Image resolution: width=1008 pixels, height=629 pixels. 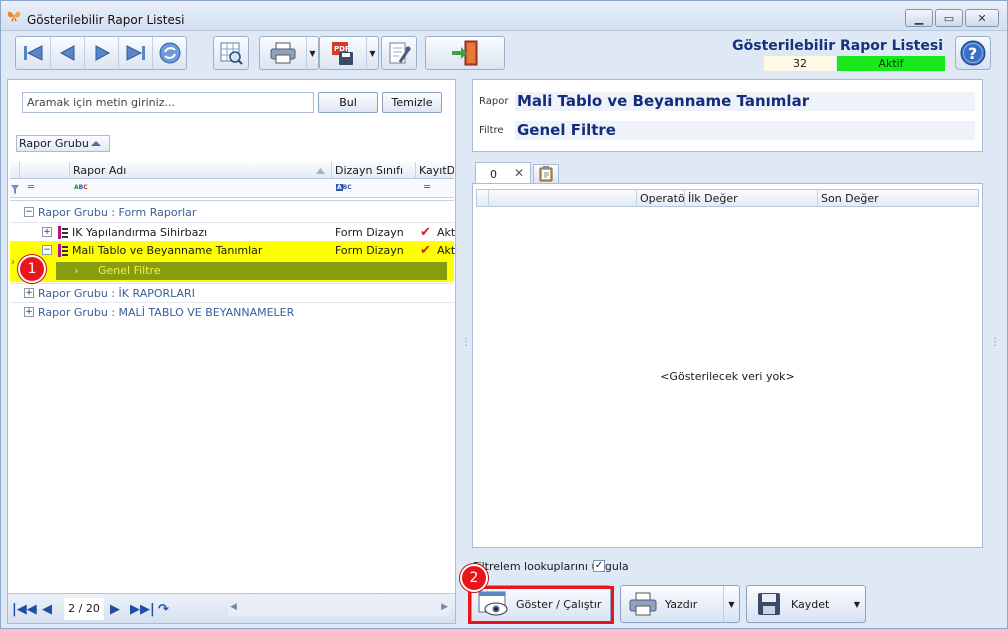 I want to click on apply-lookups-checkbox: ✓, so click(x=599, y=566).